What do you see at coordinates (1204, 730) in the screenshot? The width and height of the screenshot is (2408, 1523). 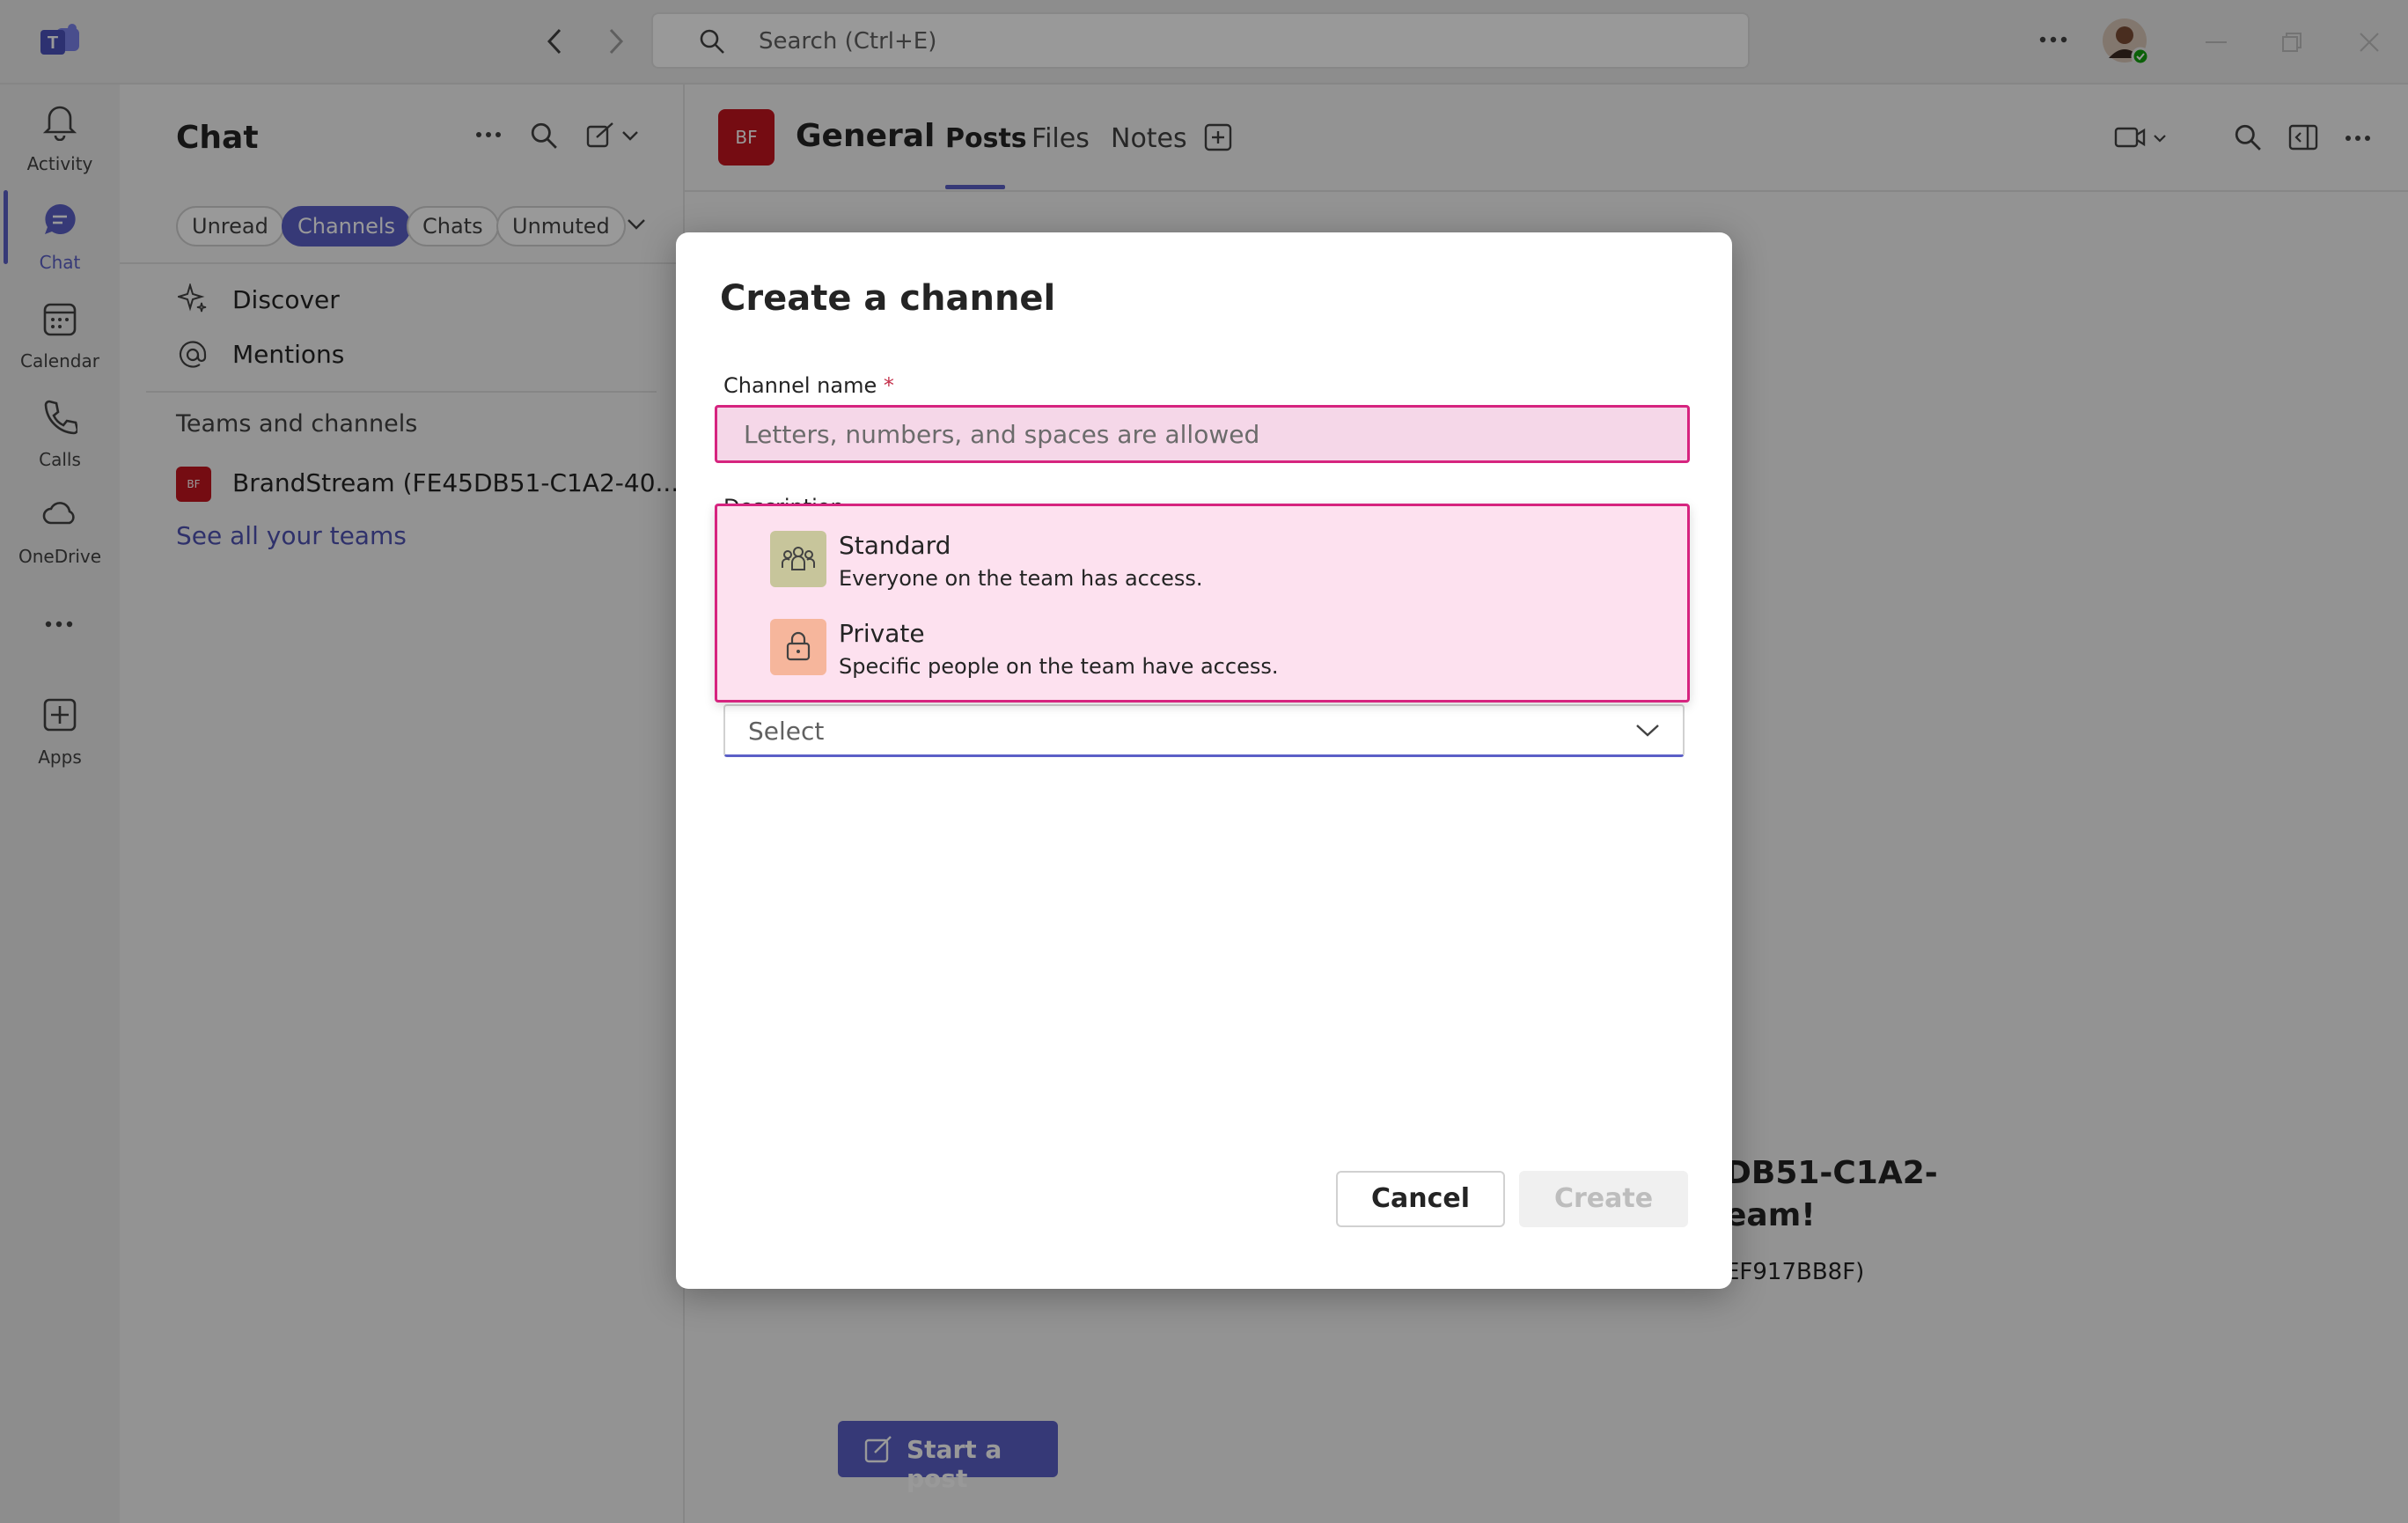 I see `privacy-select: Select` at bounding box center [1204, 730].